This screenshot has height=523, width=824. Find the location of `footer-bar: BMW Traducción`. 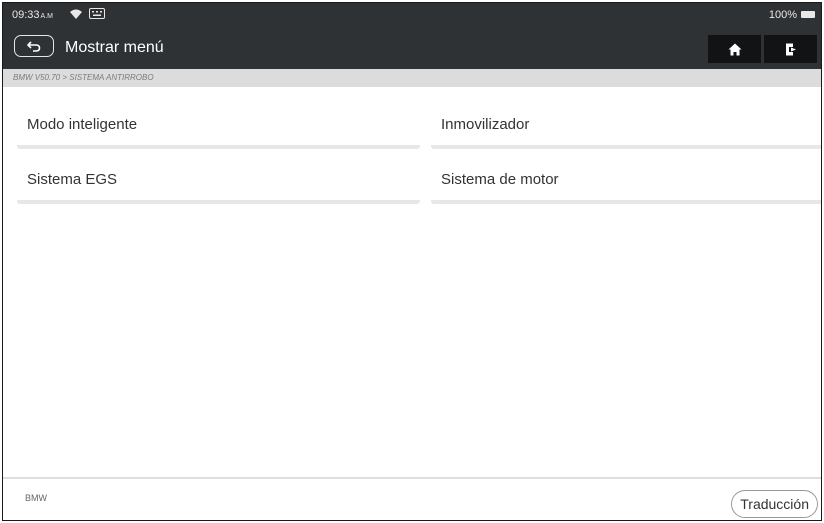

footer-bar: BMW Traducción is located at coordinates (412, 498).